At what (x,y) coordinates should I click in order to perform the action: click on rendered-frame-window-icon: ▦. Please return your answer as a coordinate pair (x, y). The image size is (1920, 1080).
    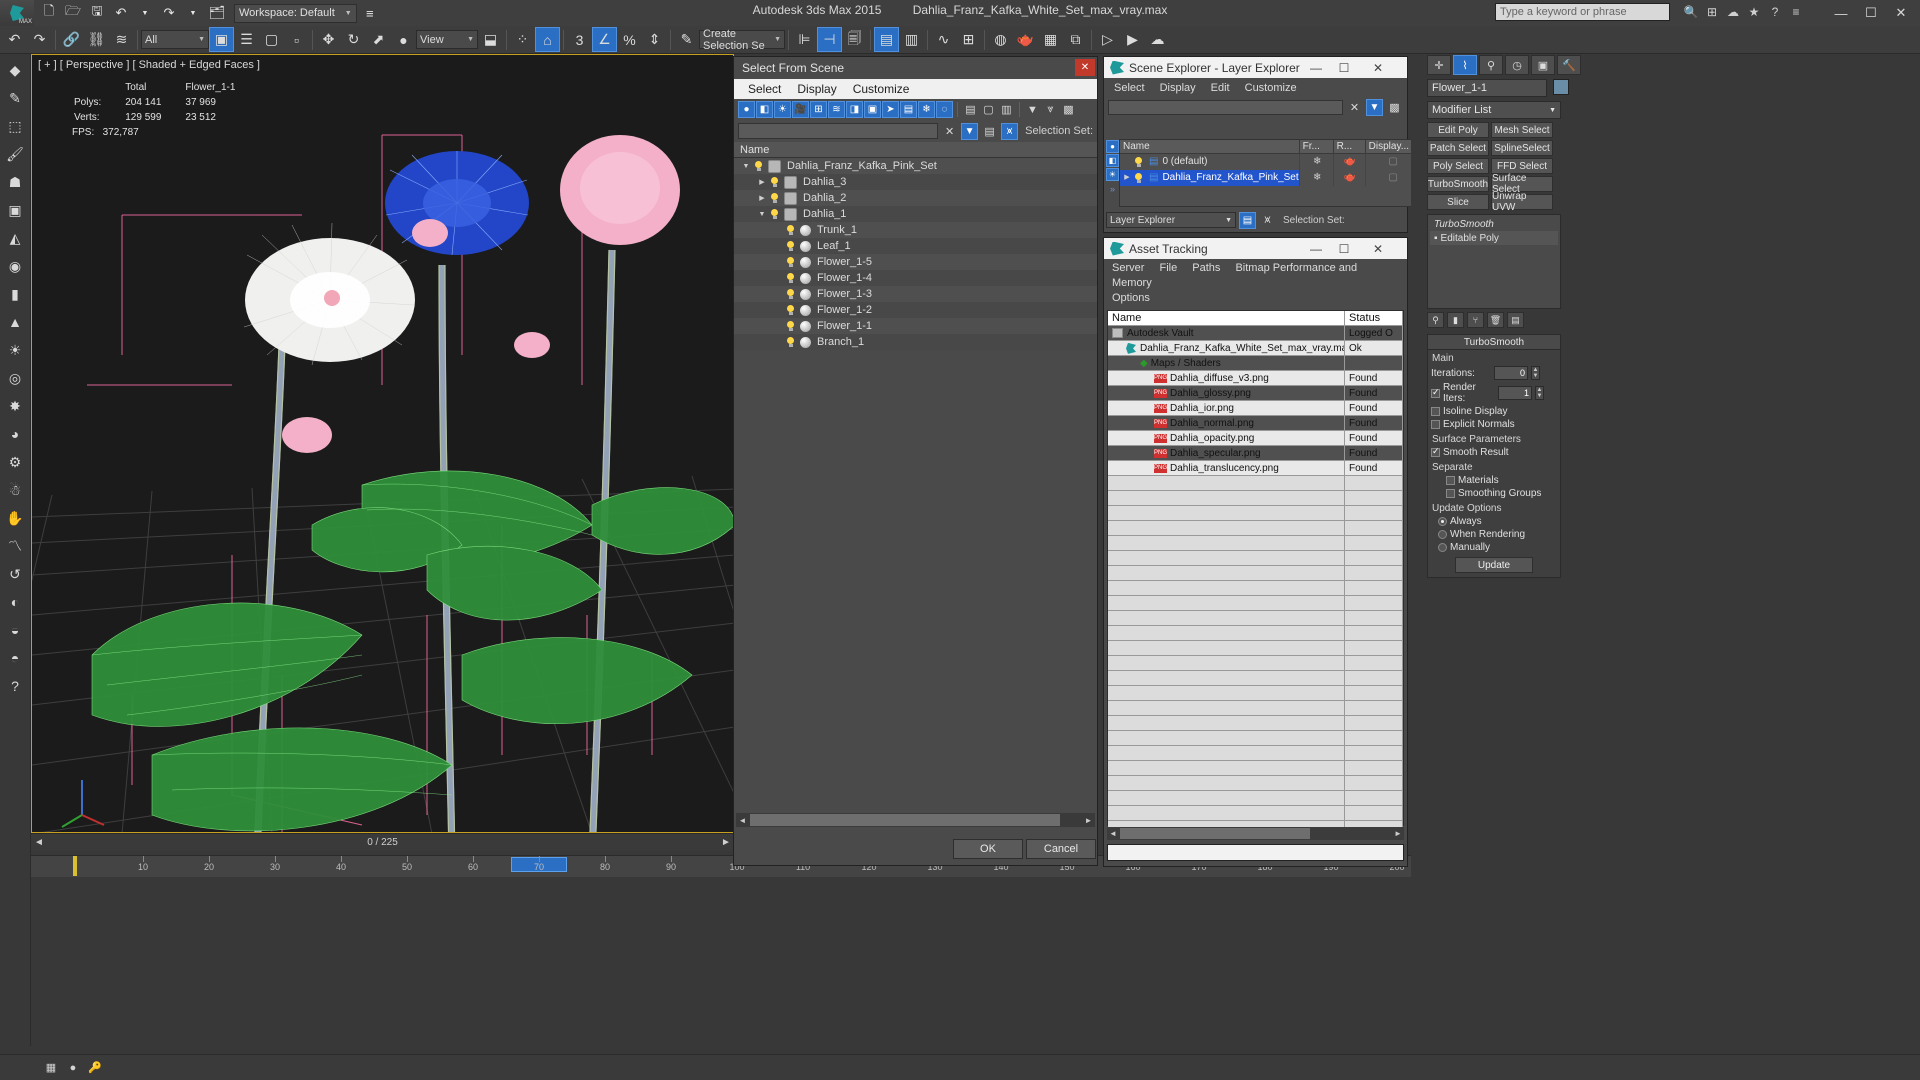
    Looking at the image, I should click on (1050, 39).